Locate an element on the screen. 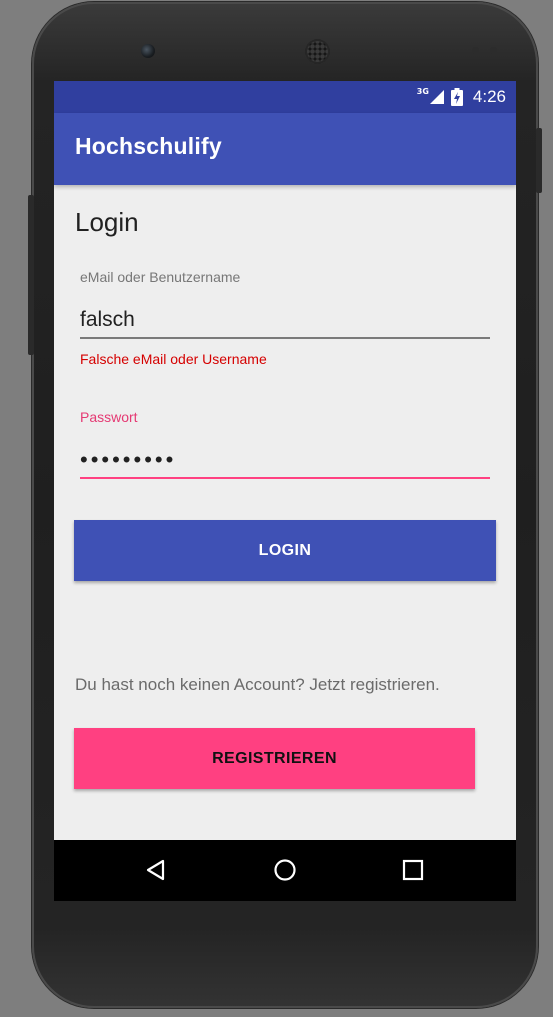  network-type: 3G is located at coordinates (422, 91).